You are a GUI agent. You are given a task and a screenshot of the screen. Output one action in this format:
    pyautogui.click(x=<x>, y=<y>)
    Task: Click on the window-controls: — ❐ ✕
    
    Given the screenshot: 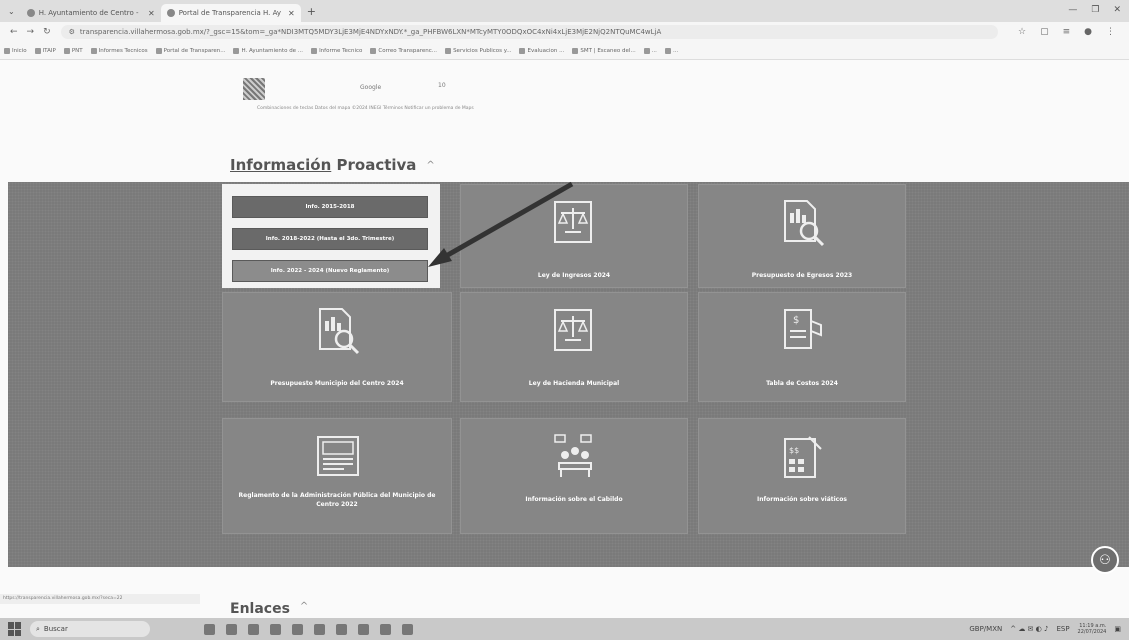 What is the action you would take?
    pyautogui.click(x=1094, y=10)
    